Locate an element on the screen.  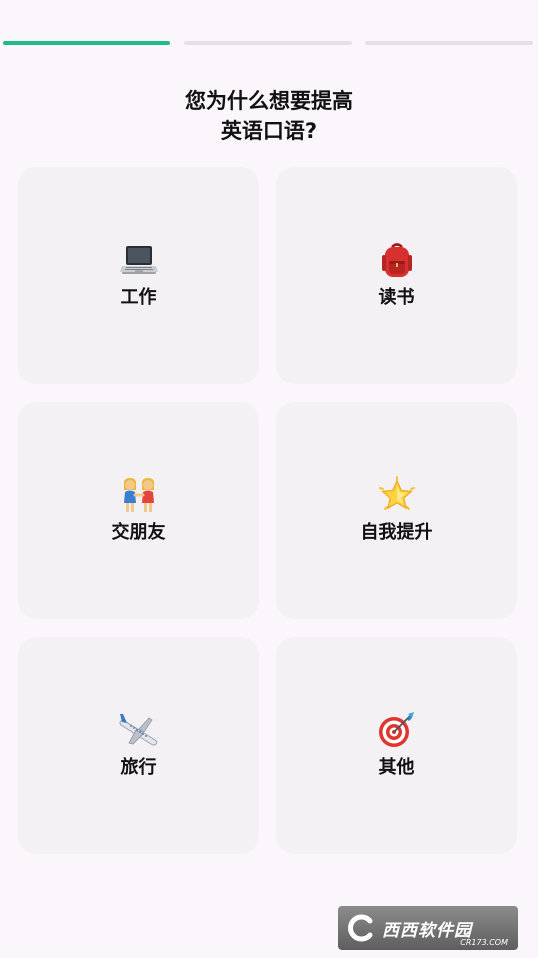
watermark-logo: 西西软件园 CR173.COM is located at coordinates (428, 928).